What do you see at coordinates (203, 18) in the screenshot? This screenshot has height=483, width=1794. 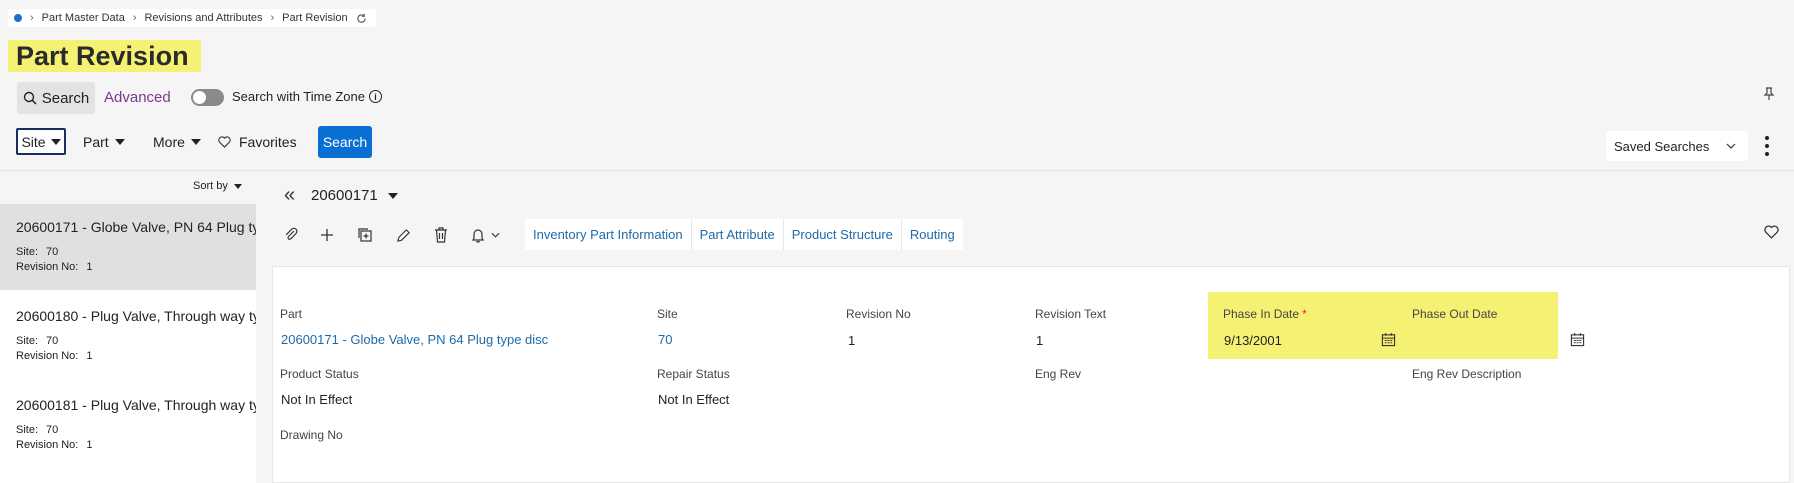 I see `breadcrumb-revisions-and-attributes: Revisions and Attributes` at bounding box center [203, 18].